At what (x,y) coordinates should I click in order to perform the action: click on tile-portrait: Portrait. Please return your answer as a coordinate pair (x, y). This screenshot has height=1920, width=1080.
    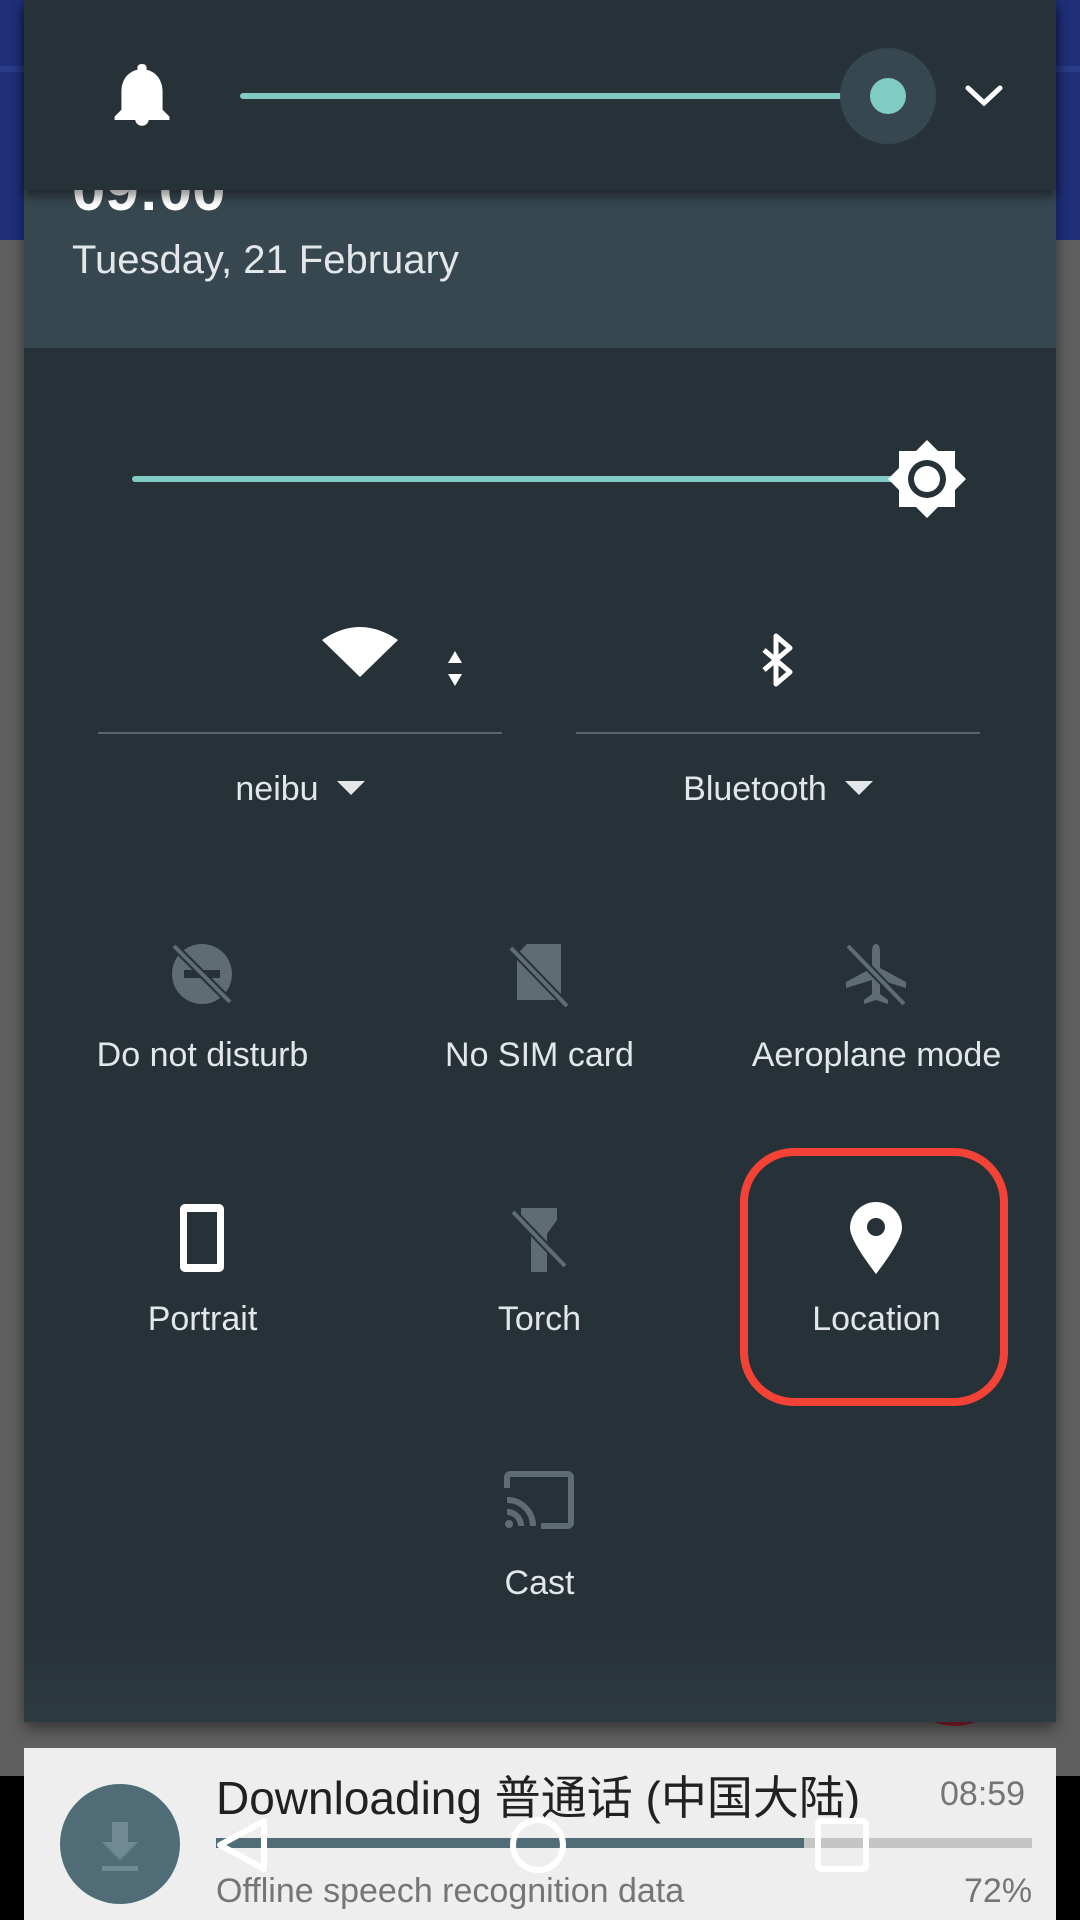
    Looking at the image, I should click on (202, 1294).